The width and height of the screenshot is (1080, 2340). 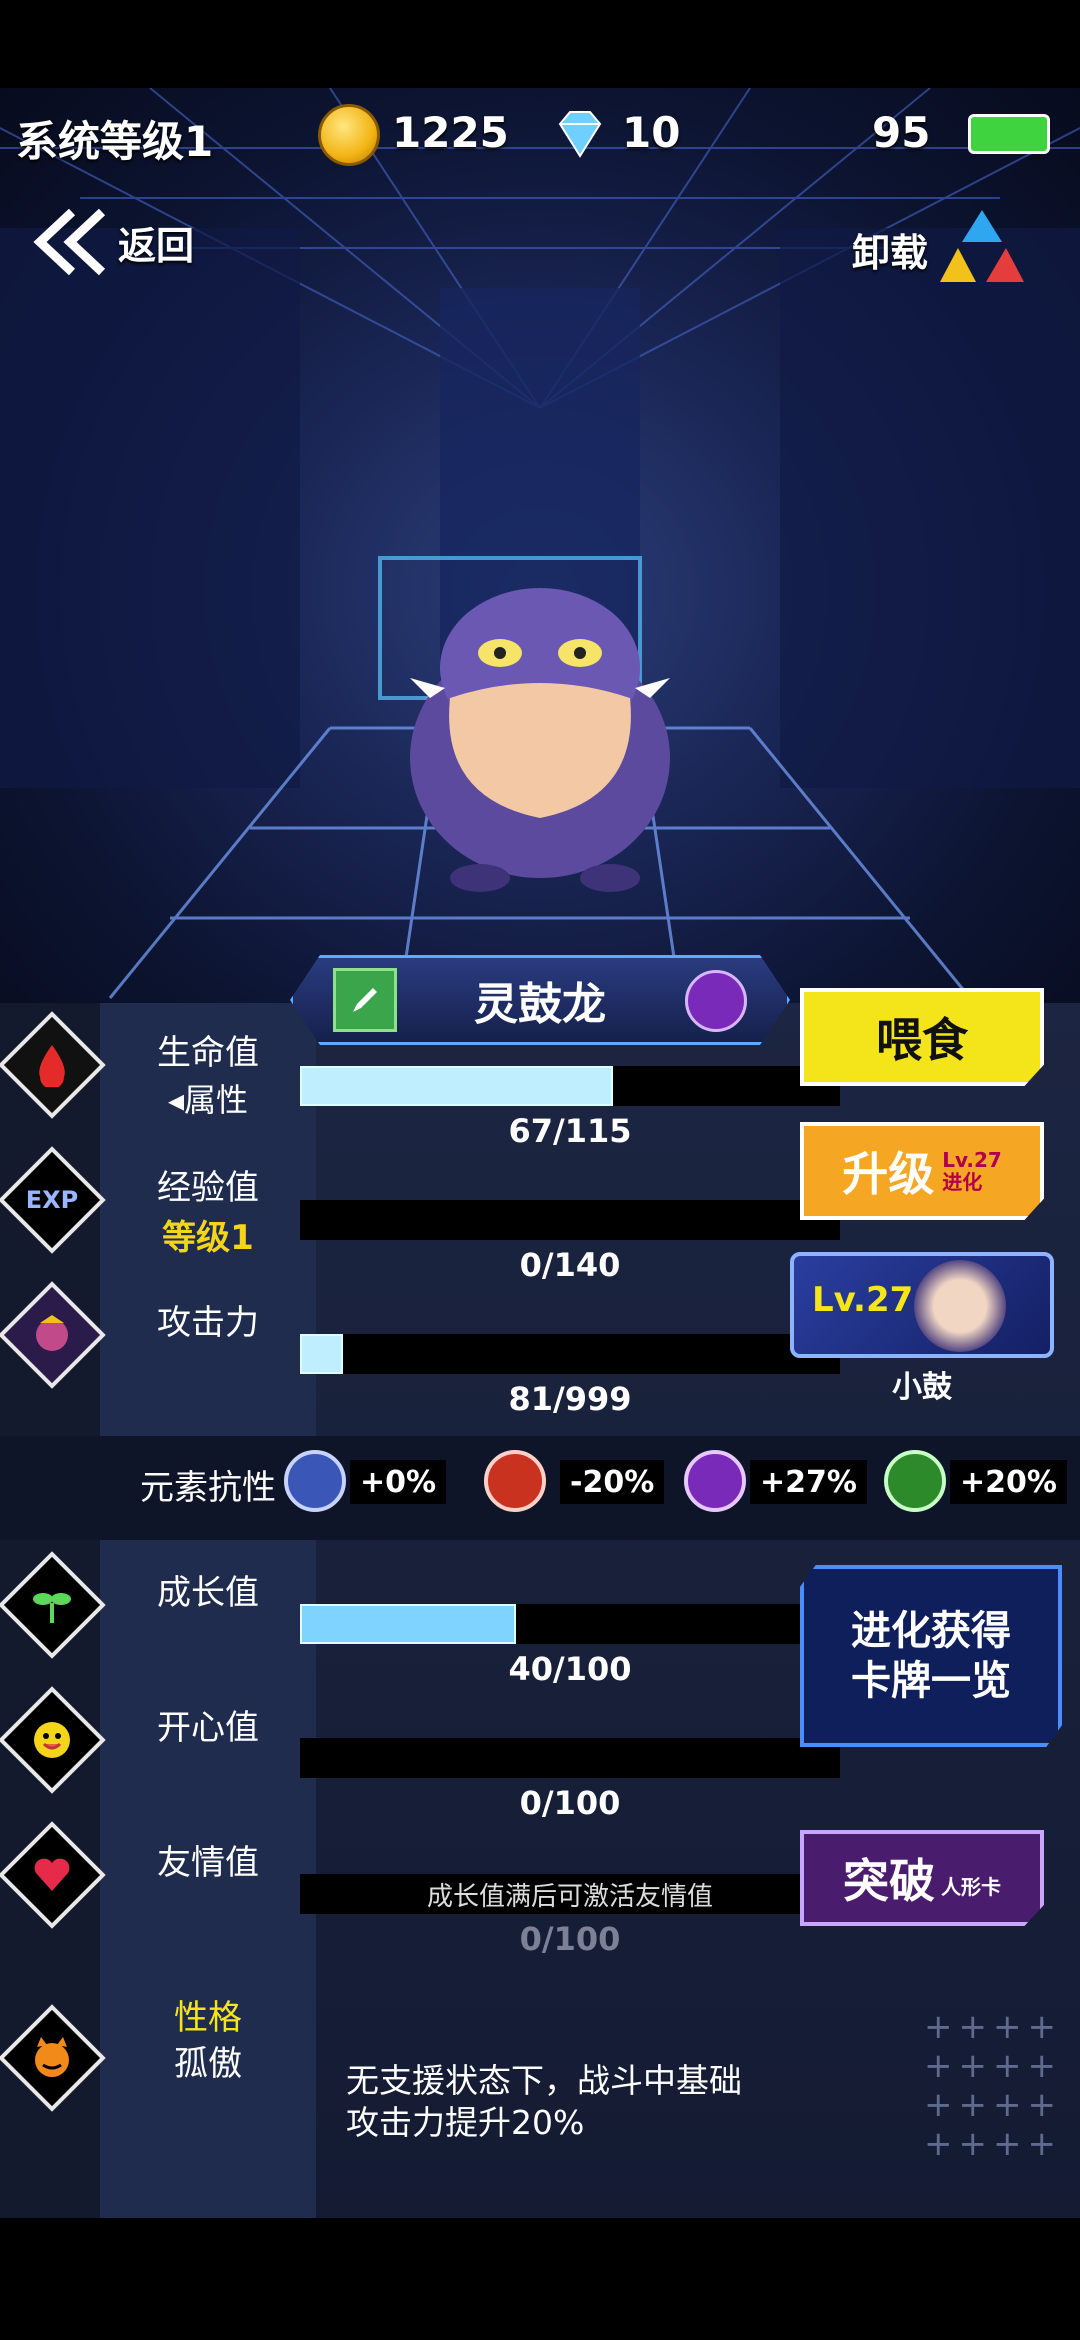 I want to click on sprout-icon, so click(x=52, y=1608).